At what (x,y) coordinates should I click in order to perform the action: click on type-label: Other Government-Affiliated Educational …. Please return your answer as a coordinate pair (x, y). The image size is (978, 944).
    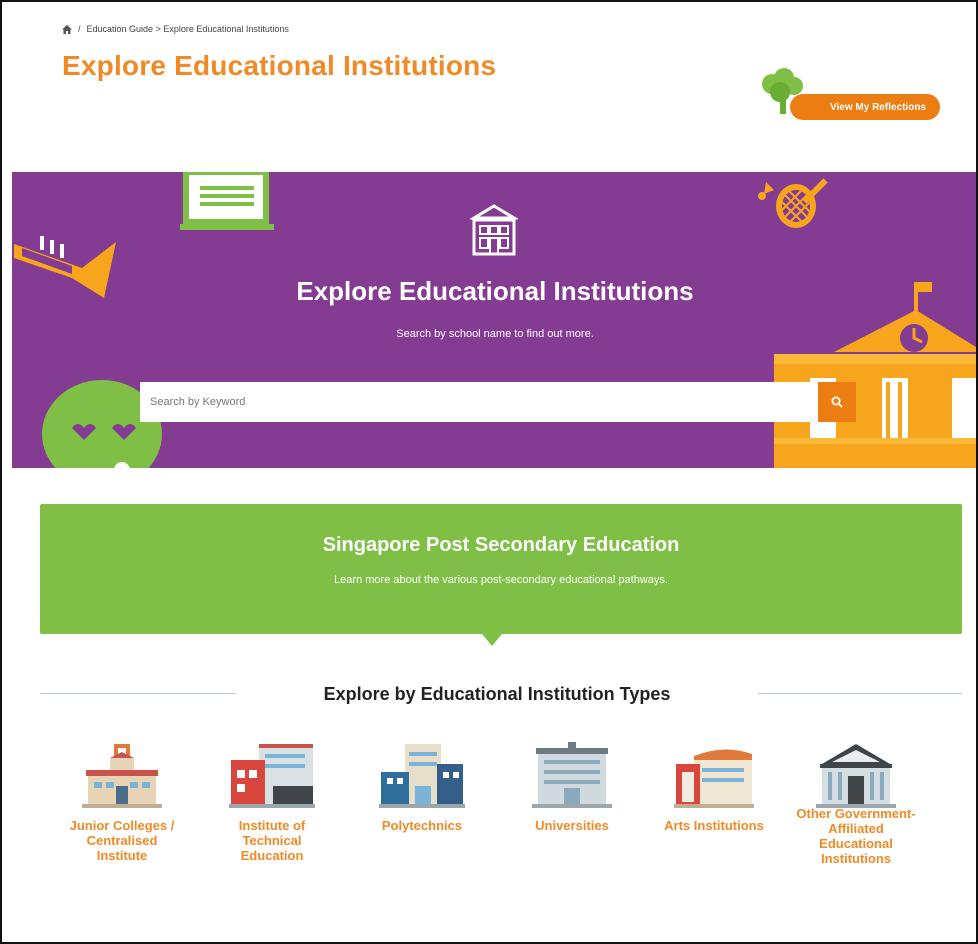
    Looking at the image, I should click on (856, 836).